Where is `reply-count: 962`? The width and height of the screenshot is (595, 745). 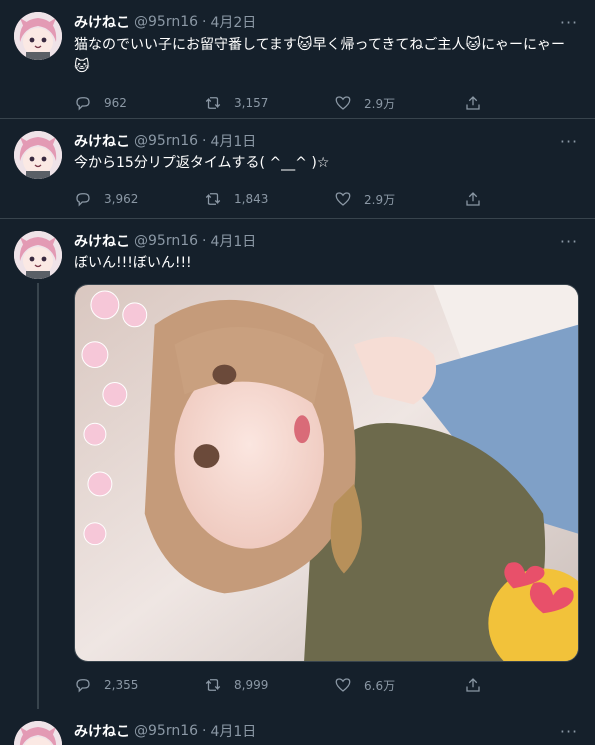
reply-count: 962 is located at coordinates (115, 103).